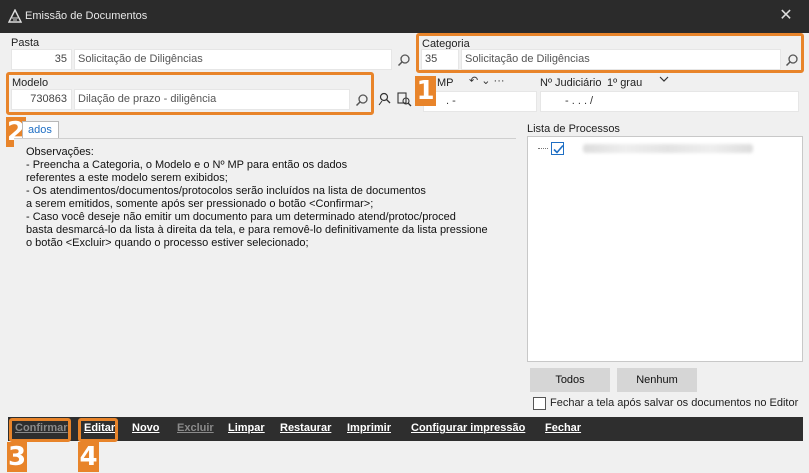 This screenshot has width=809, height=473. What do you see at coordinates (15, 15) in the screenshot?
I see `app-logo-icon` at bounding box center [15, 15].